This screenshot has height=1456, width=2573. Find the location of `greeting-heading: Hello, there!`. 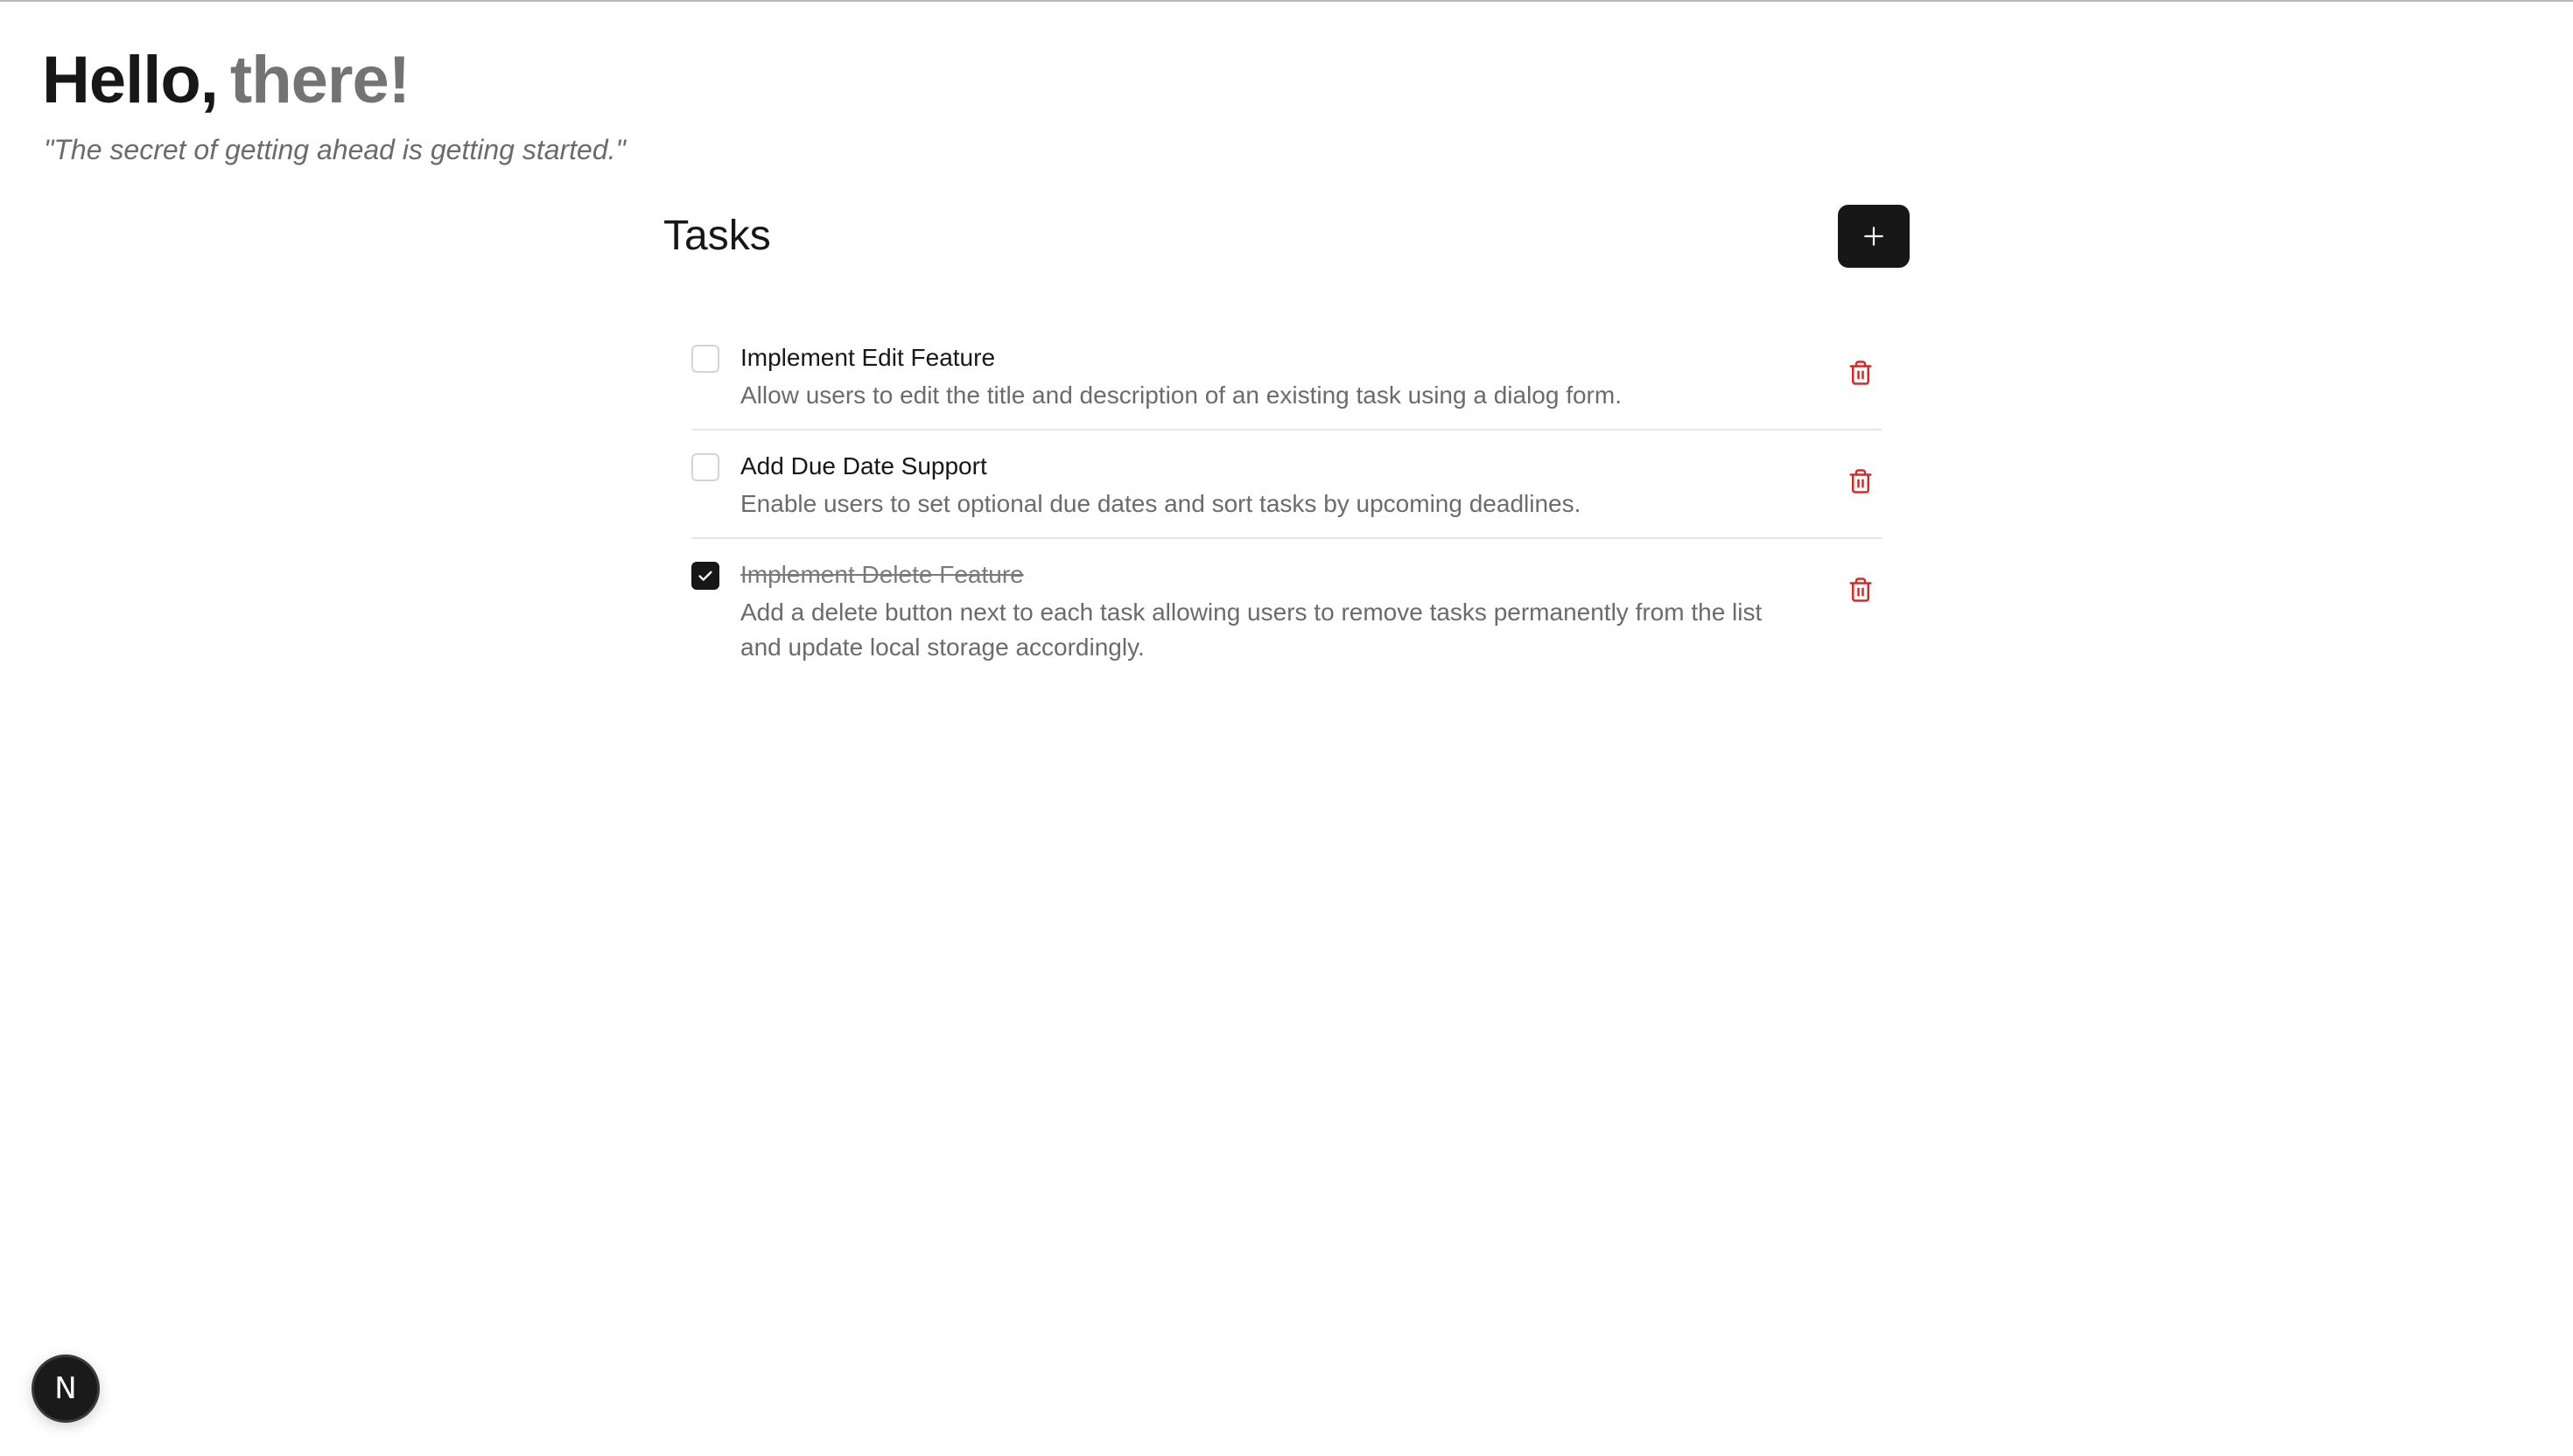

greeting-heading: Hello, there! is located at coordinates (226, 80).